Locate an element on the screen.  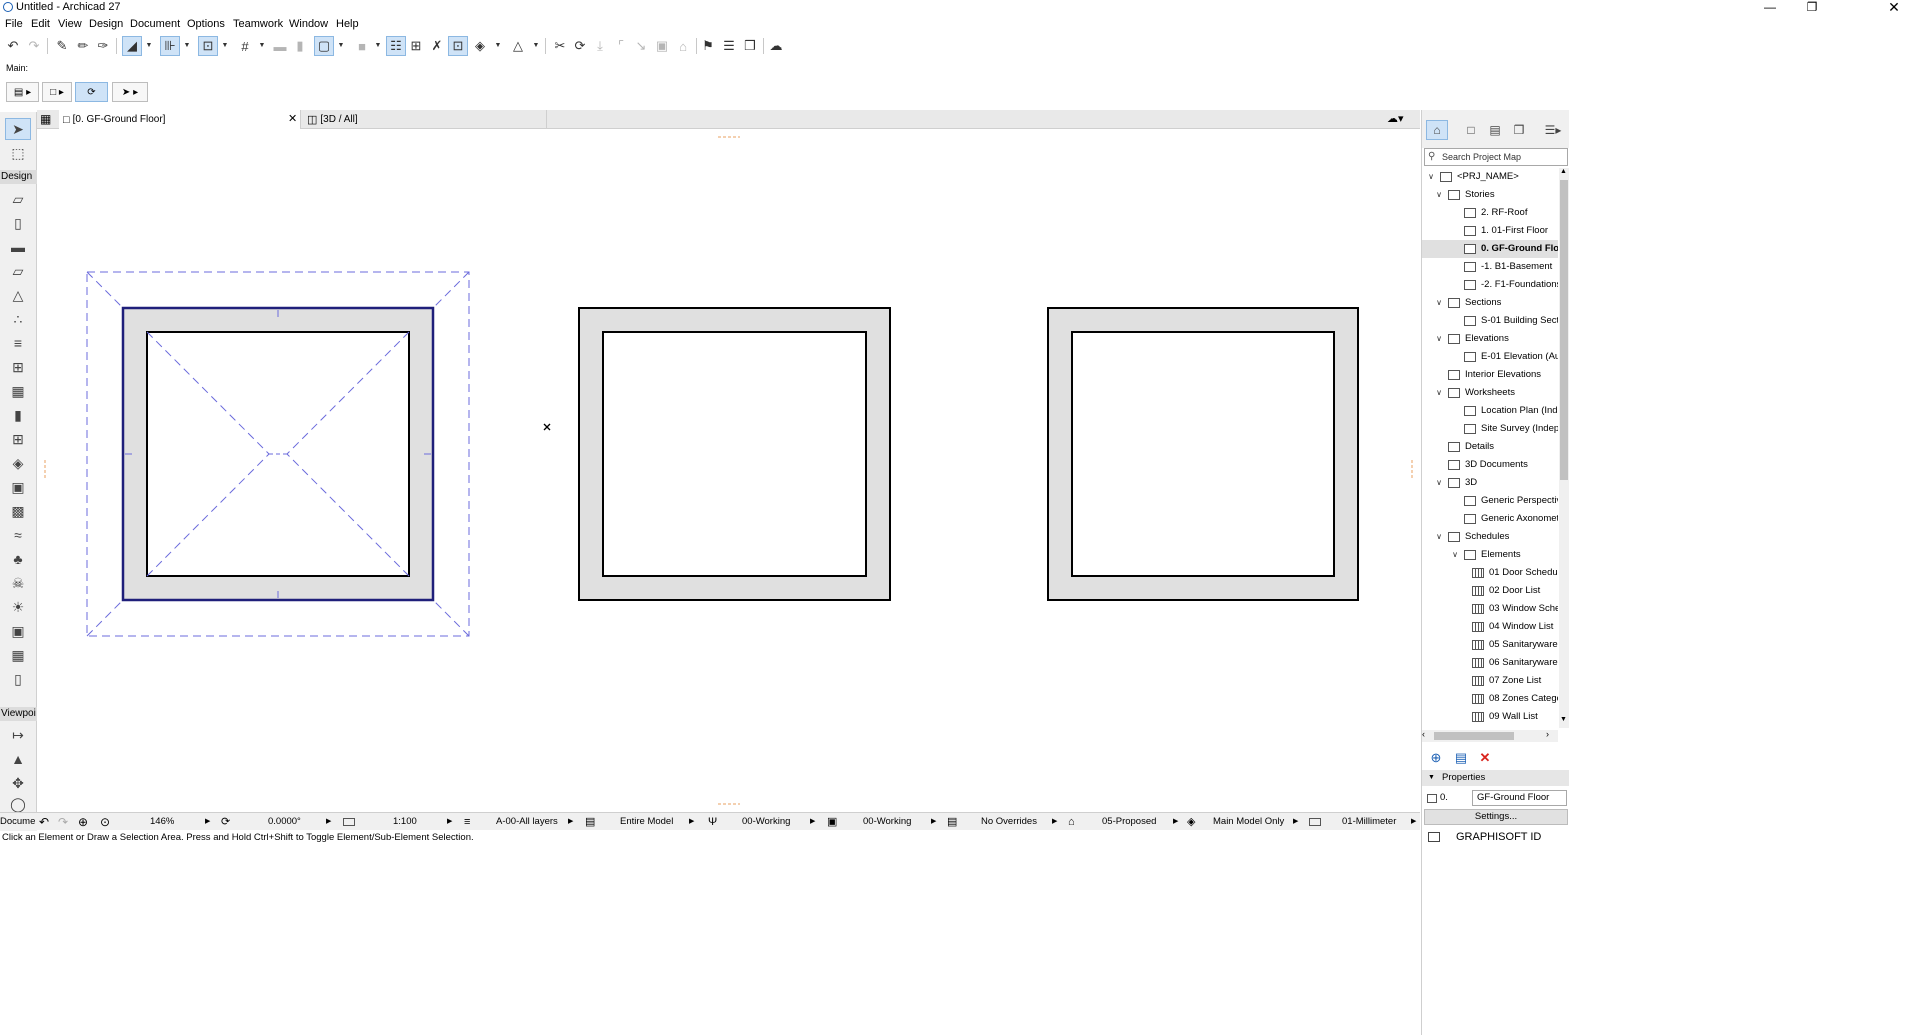
project-map-item: 03 Window Schec is located at coordinates (1490, 609).